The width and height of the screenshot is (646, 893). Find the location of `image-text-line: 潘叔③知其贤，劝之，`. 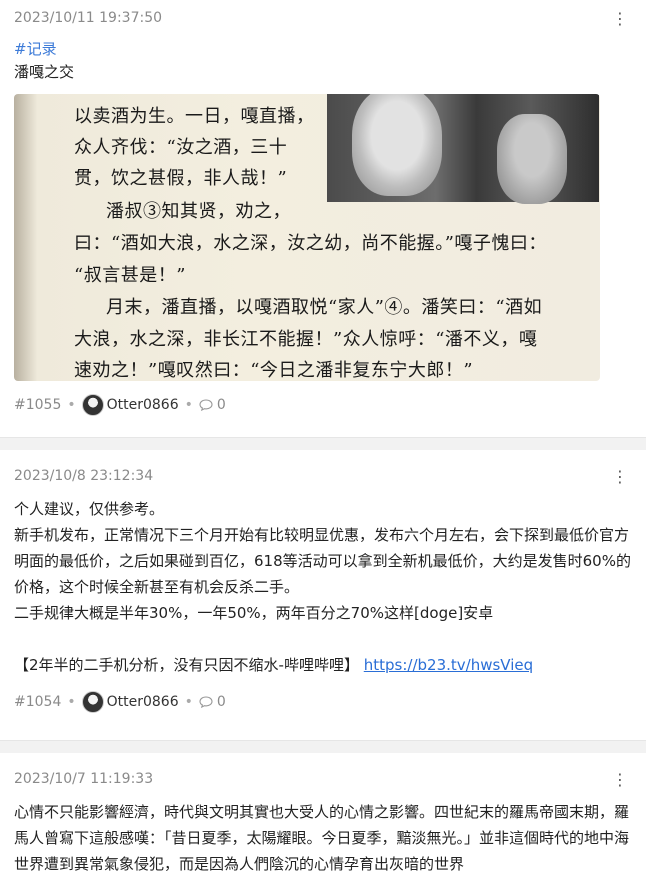

image-text-line: 潘叔③知其贤，劝之， is located at coordinates (198, 211).